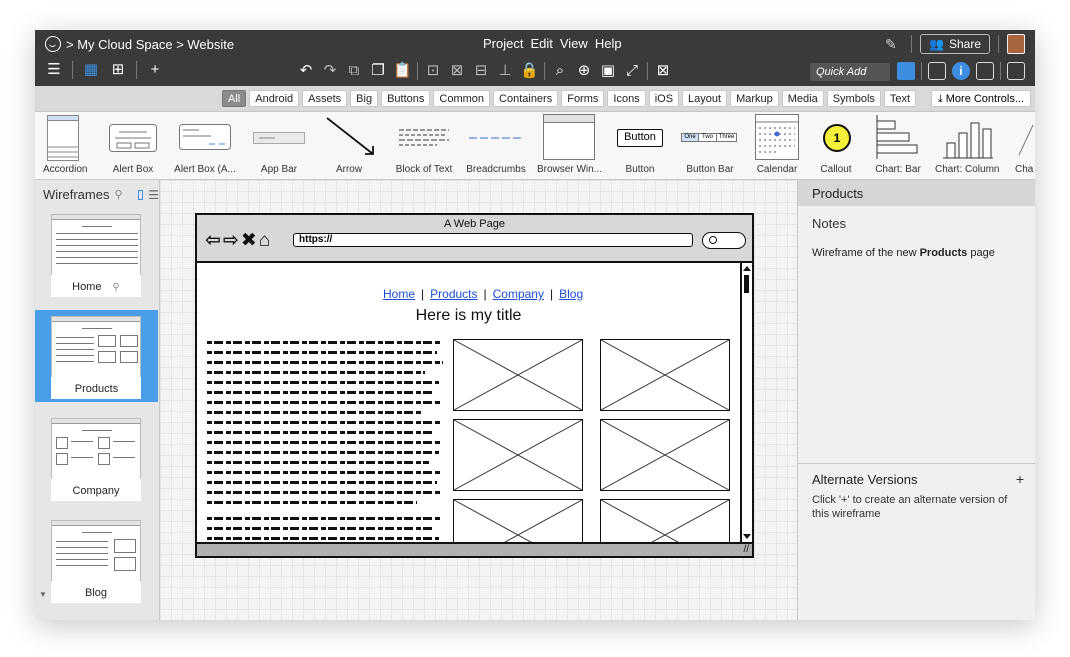 The width and height of the screenshot is (1070, 657). What do you see at coordinates (574, 43) in the screenshot?
I see `menu-view: View` at bounding box center [574, 43].